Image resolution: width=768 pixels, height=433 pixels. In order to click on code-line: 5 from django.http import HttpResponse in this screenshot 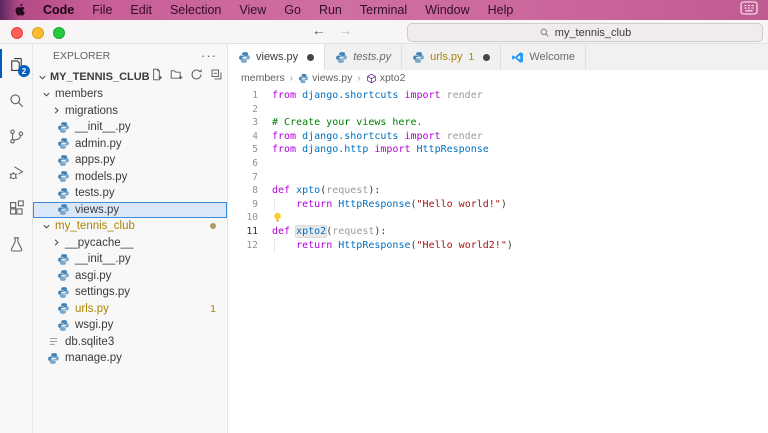, I will do `click(498, 150)`.